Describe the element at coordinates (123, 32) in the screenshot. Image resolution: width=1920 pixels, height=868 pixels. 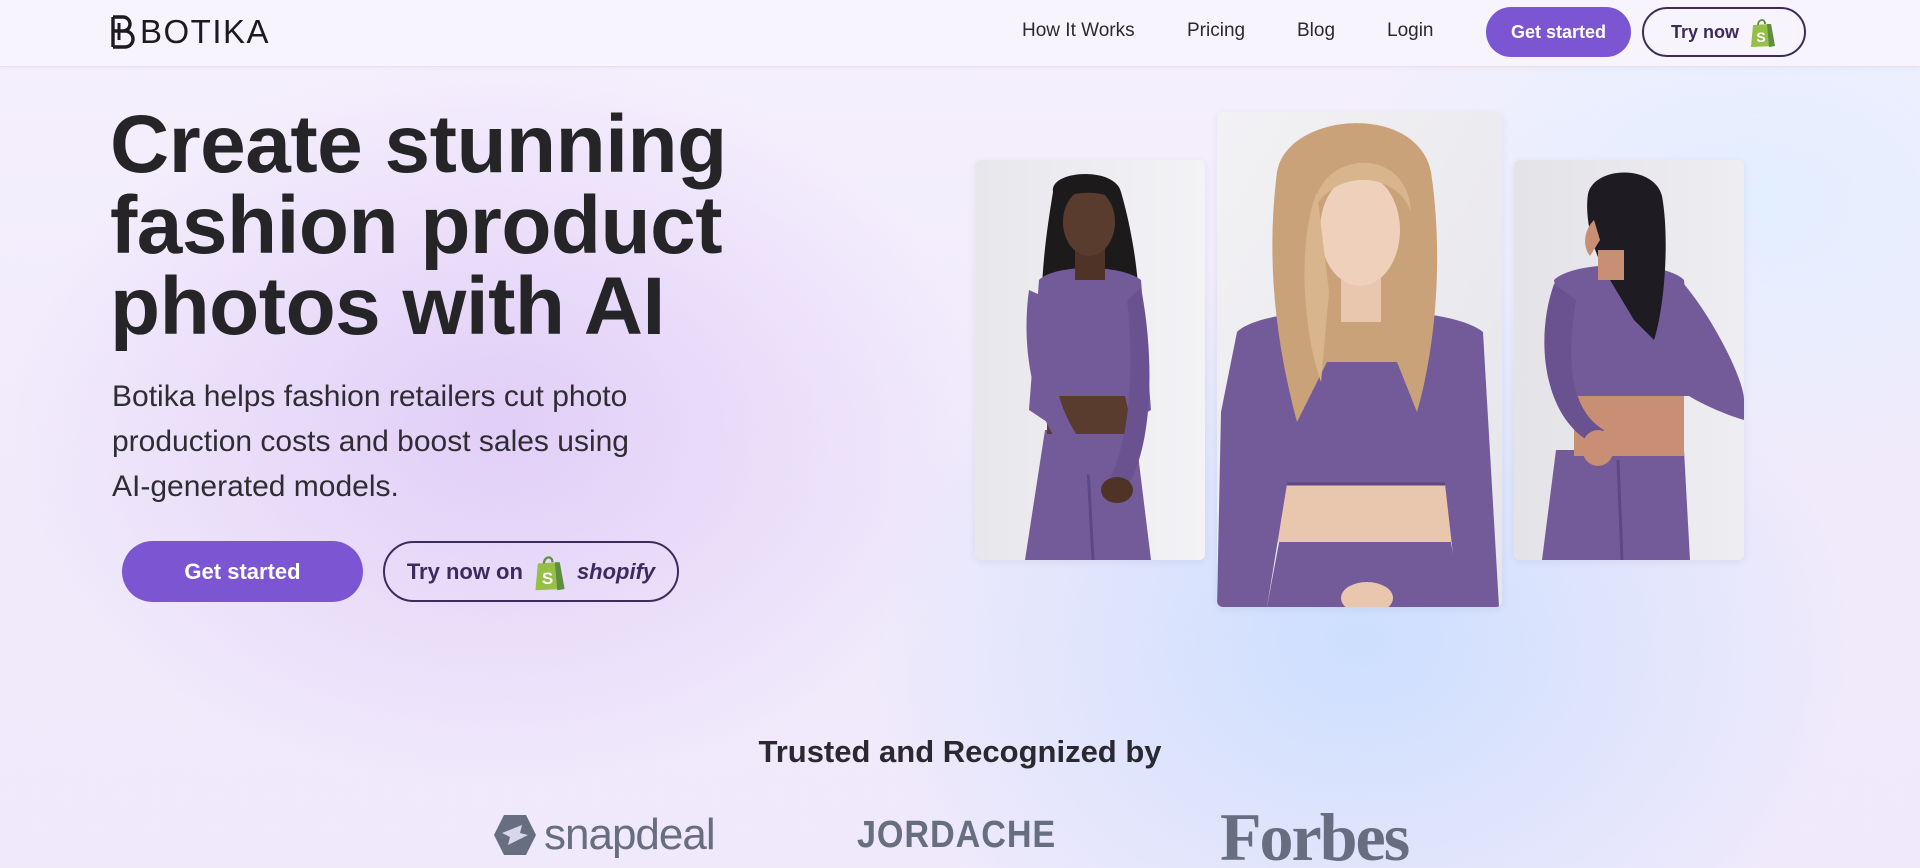
I see `botika-b-icon` at that location.